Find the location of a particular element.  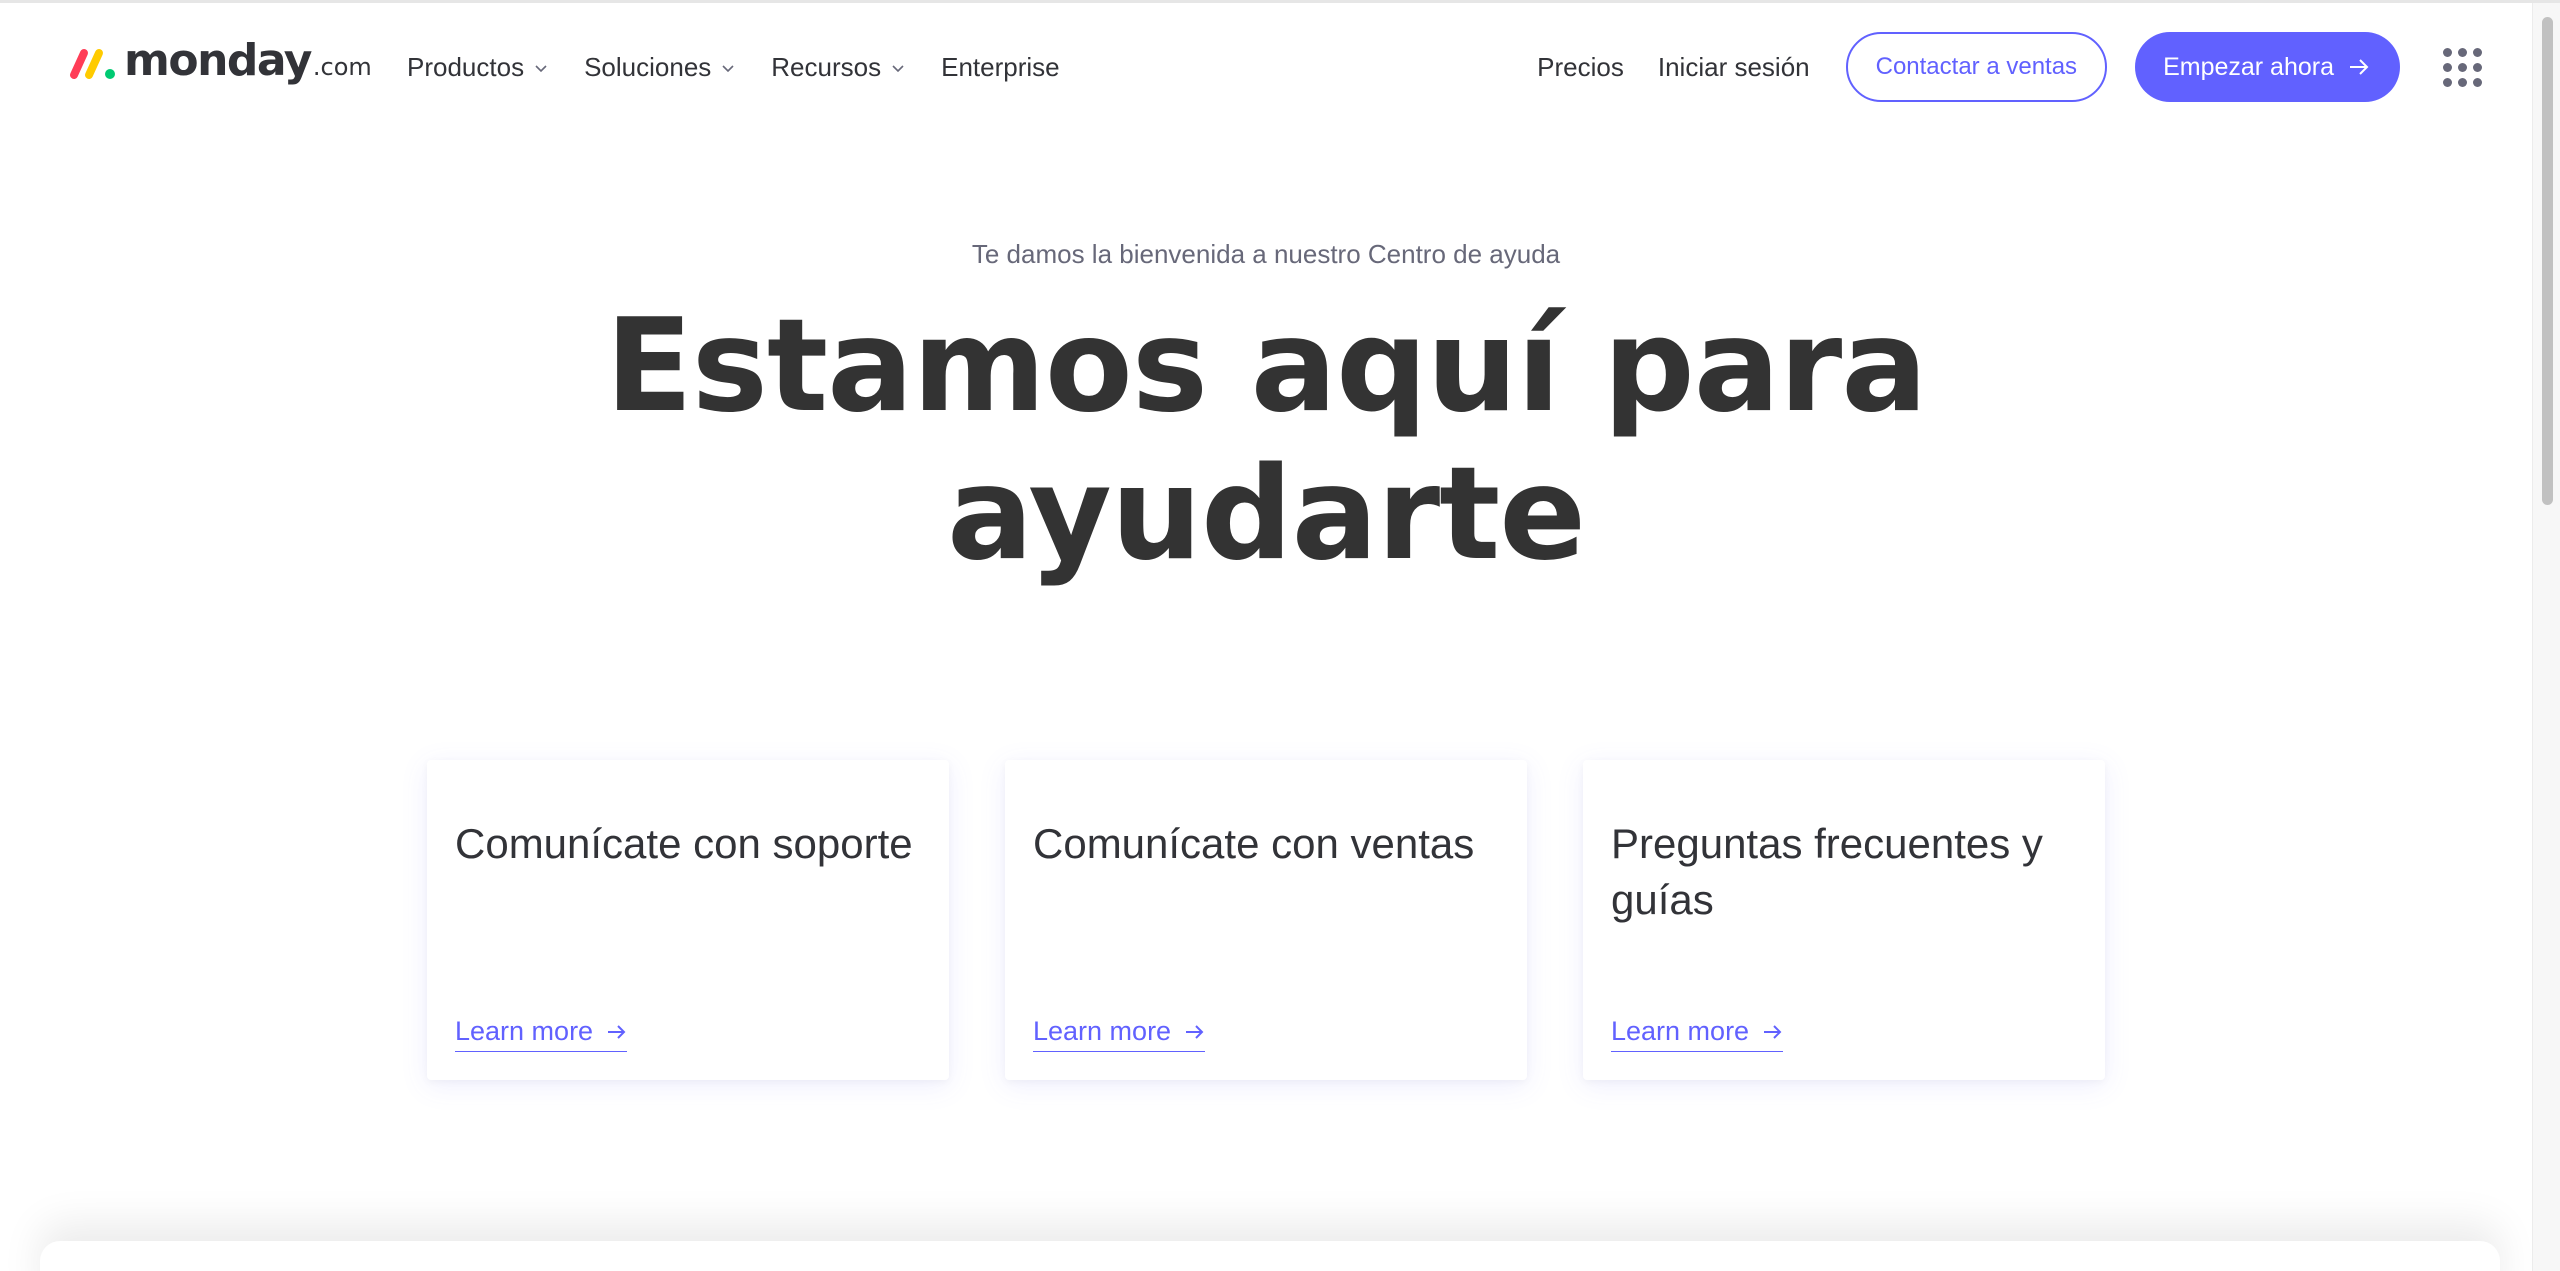

page-scrollbar is located at coordinates (2546, 637).